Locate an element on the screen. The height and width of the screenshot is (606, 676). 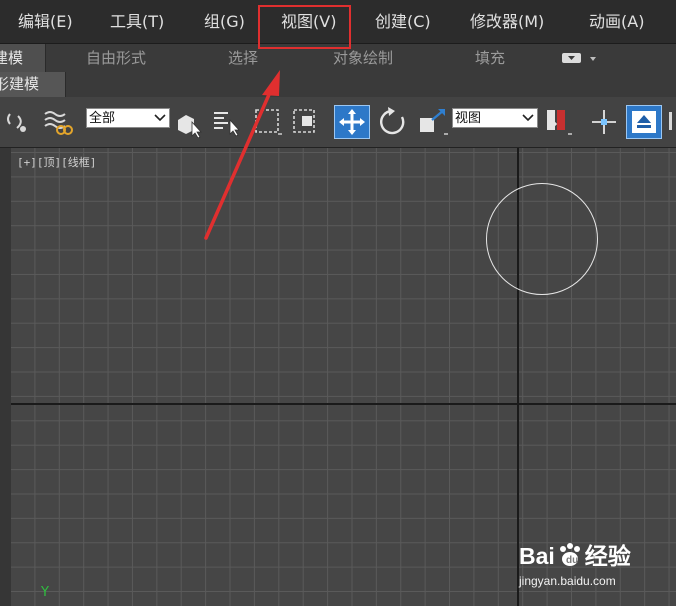
viewport-left-strip is located at coordinates (5, 377).